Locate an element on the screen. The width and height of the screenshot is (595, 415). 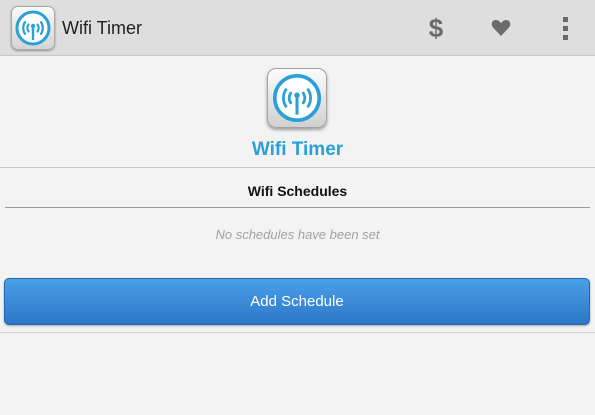
donate-button: $ is located at coordinates (436, 28).